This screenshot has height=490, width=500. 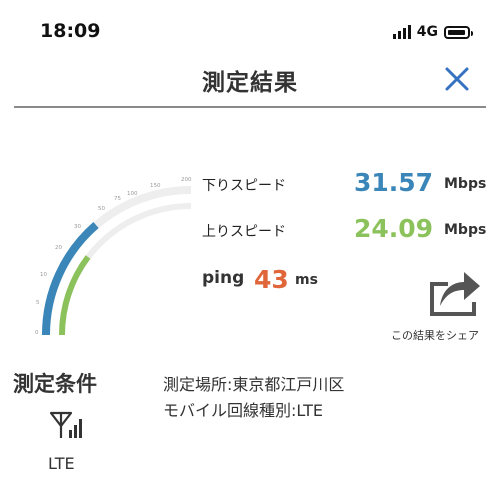 What do you see at coordinates (155, 186) in the screenshot?
I see `gauge-tick-label: 150` at bounding box center [155, 186].